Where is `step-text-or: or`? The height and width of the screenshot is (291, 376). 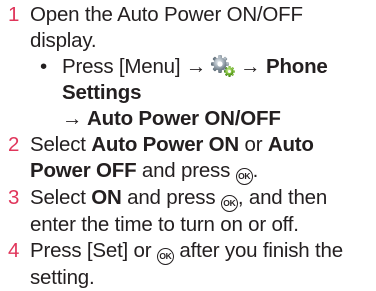
step-text-or: or is located at coordinates (253, 144).